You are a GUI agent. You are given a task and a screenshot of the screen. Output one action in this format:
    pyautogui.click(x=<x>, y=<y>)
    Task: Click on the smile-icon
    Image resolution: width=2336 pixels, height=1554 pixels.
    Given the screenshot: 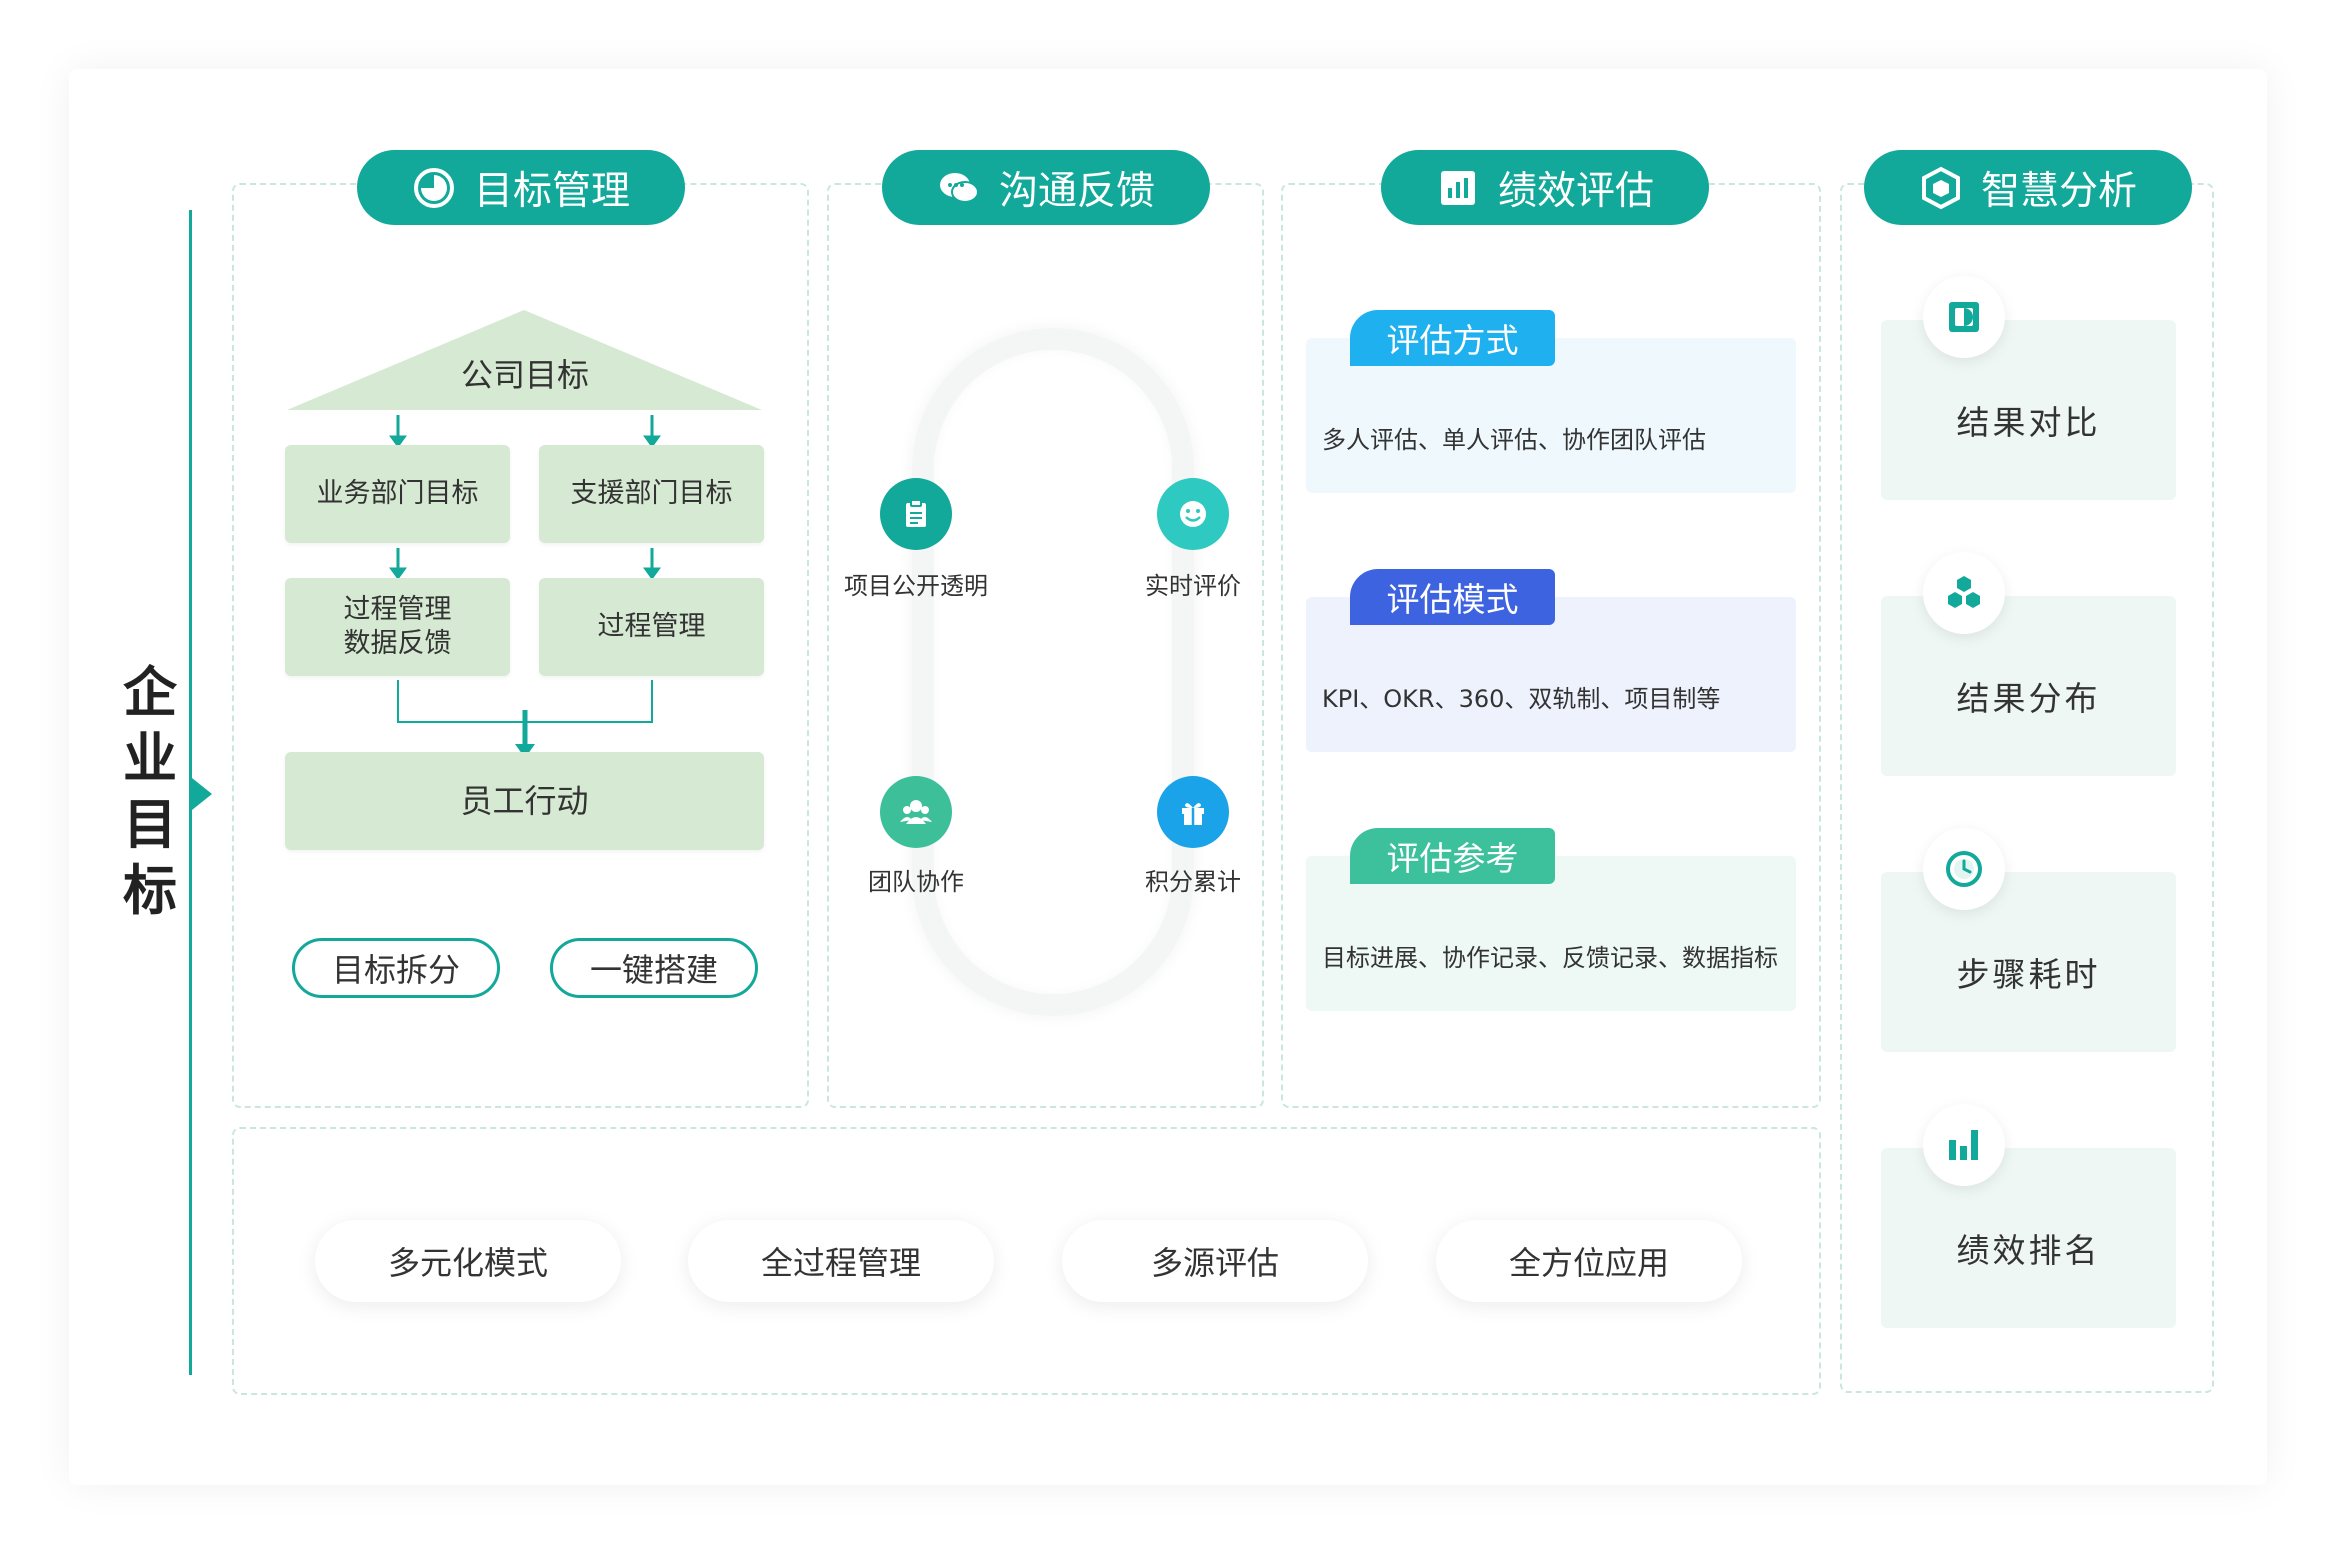 What is the action you would take?
    pyautogui.click(x=1193, y=514)
    